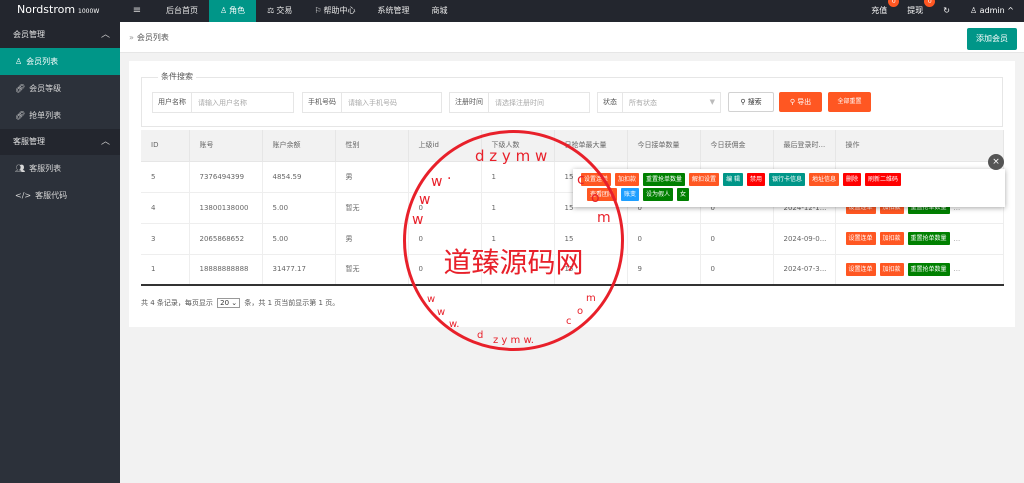 The width and height of the screenshot is (1024, 483). What do you see at coordinates (29, 141) in the screenshot?
I see `sidebar-group-label: 客服管理` at bounding box center [29, 141].